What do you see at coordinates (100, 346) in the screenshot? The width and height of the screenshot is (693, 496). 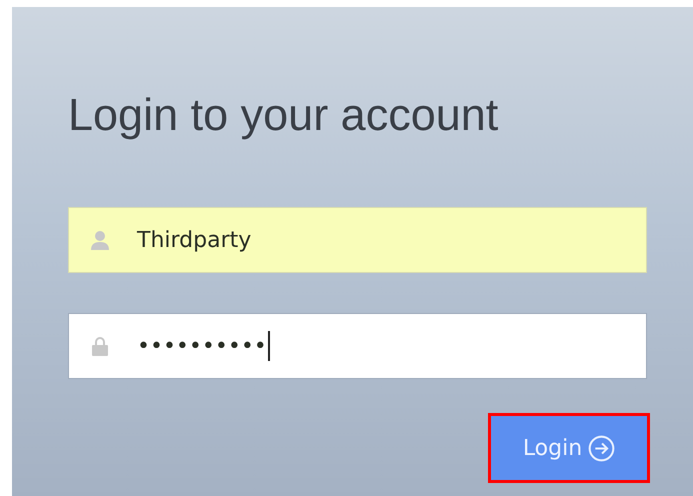 I see `lock-icon` at bounding box center [100, 346].